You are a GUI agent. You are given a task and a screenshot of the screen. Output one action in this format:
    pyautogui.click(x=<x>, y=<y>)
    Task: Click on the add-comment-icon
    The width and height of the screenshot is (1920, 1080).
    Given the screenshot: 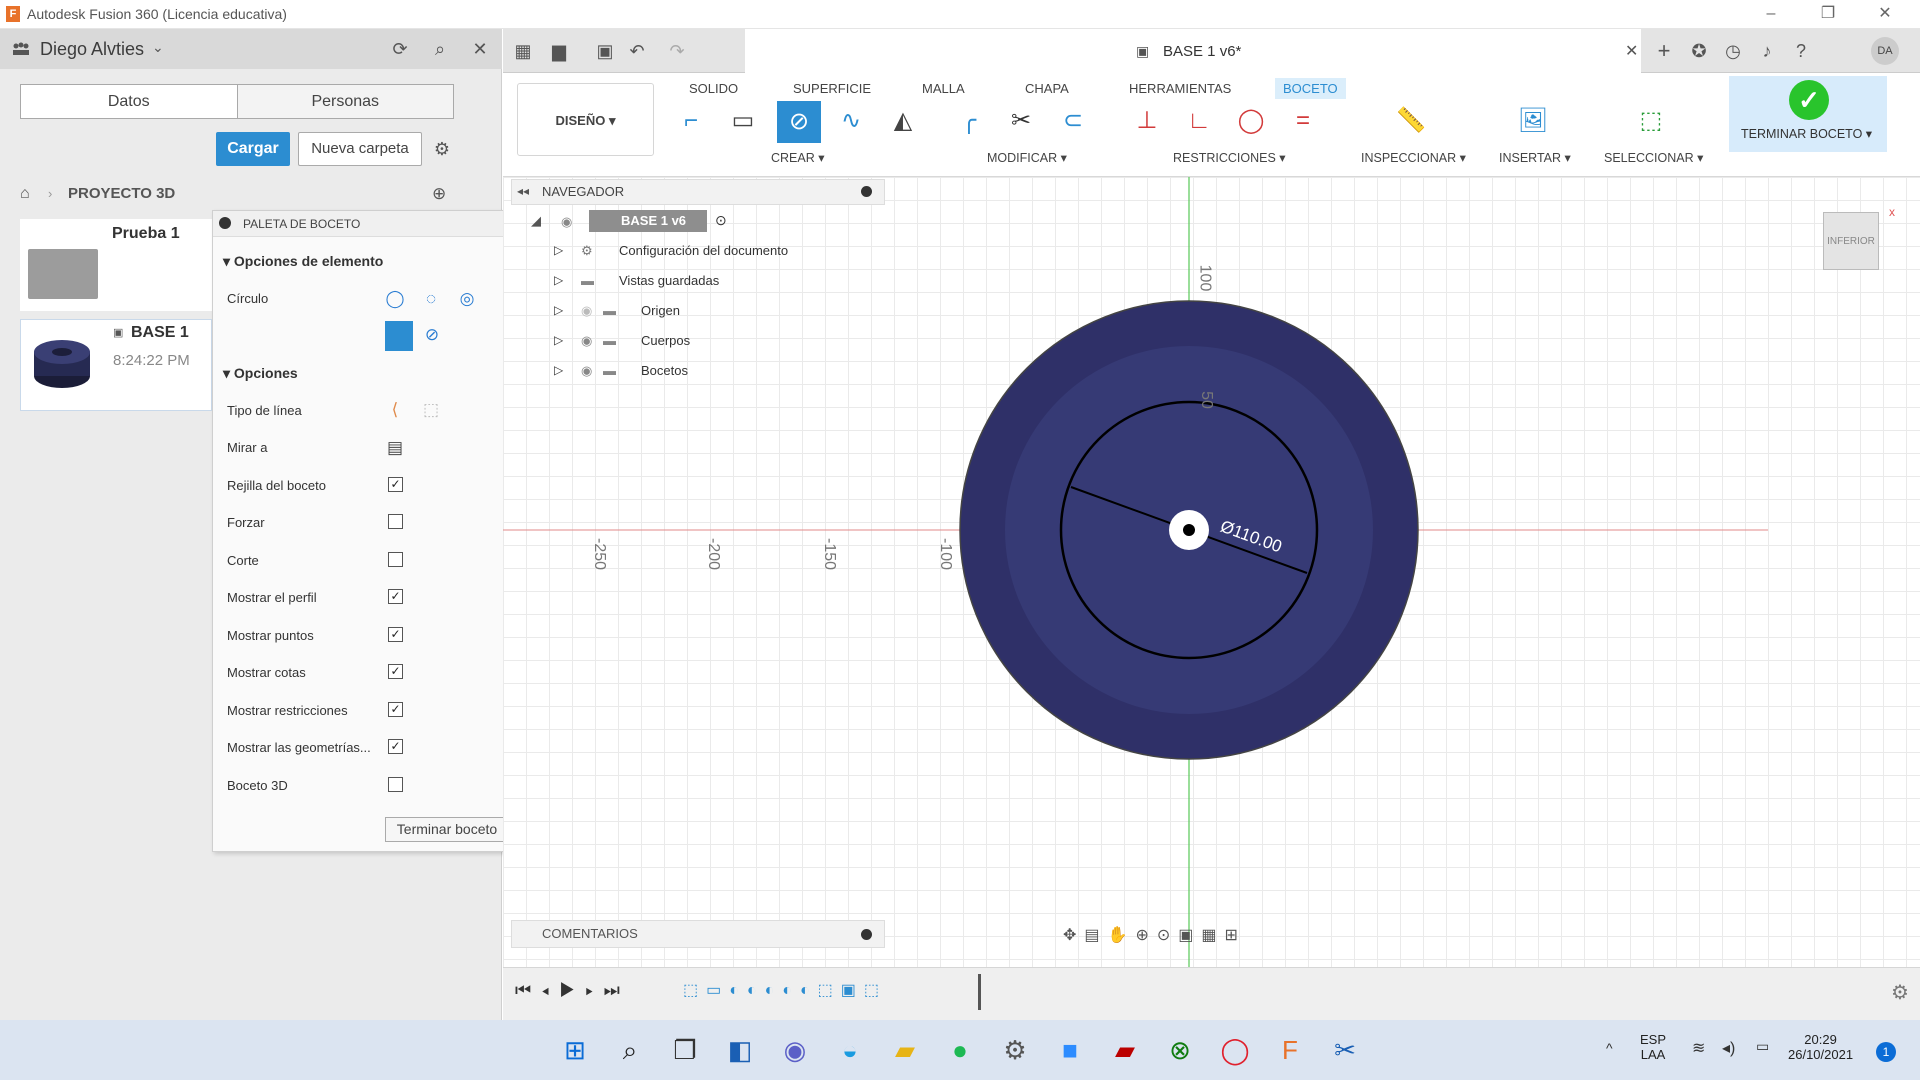 What is the action you would take?
    pyautogui.click(x=866, y=934)
    